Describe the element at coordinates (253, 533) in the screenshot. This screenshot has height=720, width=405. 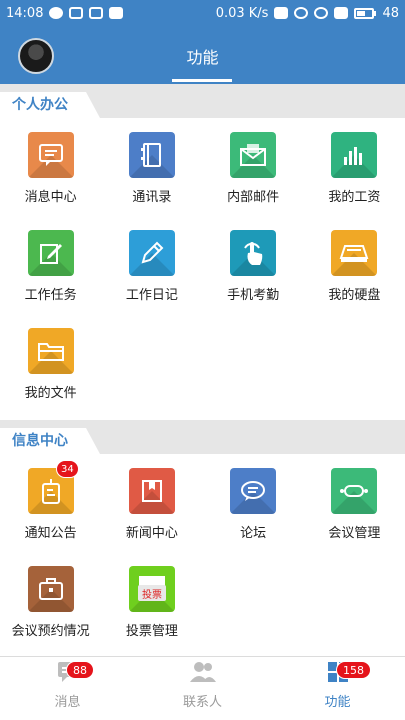
I see `tile-label: 论坛` at that location.